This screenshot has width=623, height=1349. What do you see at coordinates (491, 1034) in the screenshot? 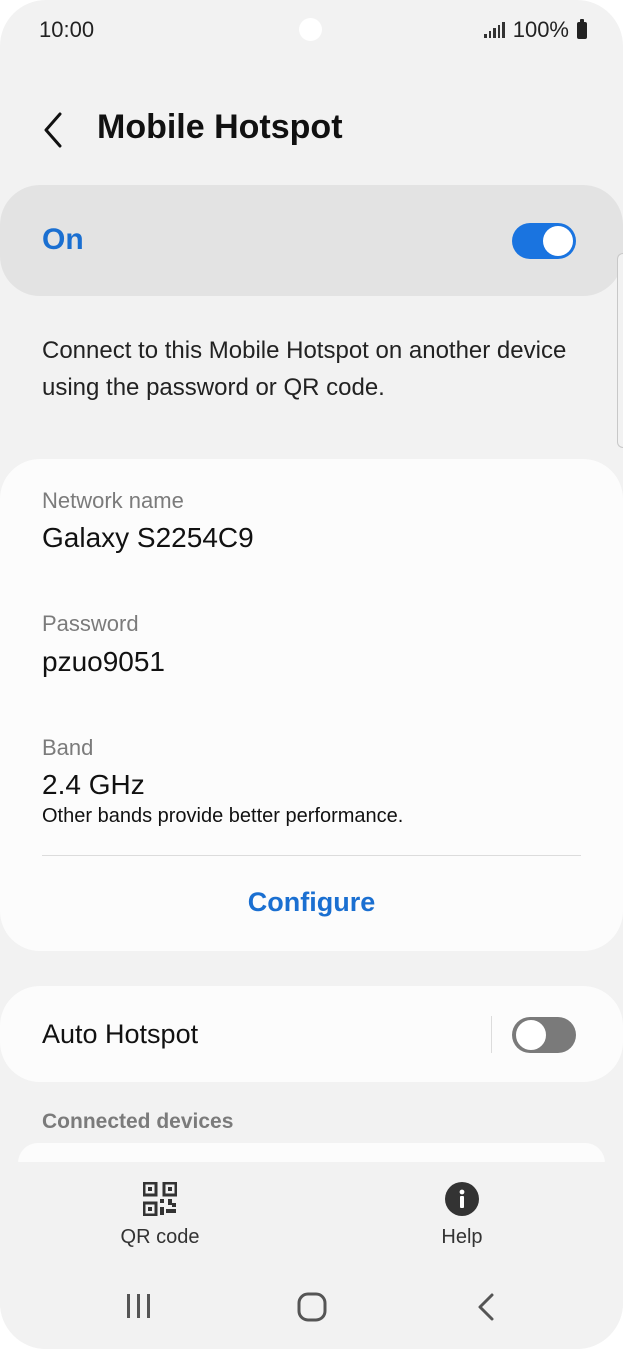
I see `row-divider` at bounding box center [491, 1034].